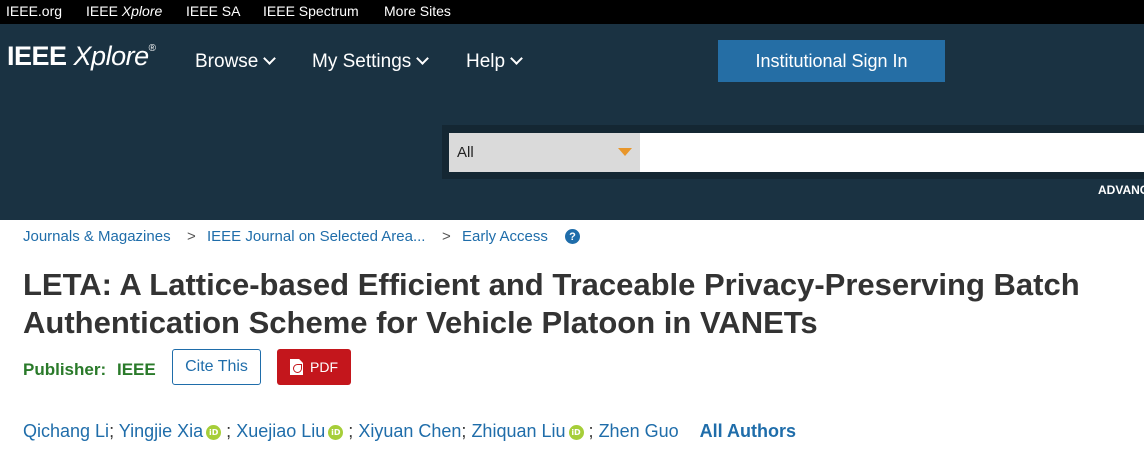 The image size is (1144, 450). What do you see at coordinates (81, 56) in the screenshot?
I see `ieee-xplore-logo: IEEE Xplore®` at bounding box center [81, 56].